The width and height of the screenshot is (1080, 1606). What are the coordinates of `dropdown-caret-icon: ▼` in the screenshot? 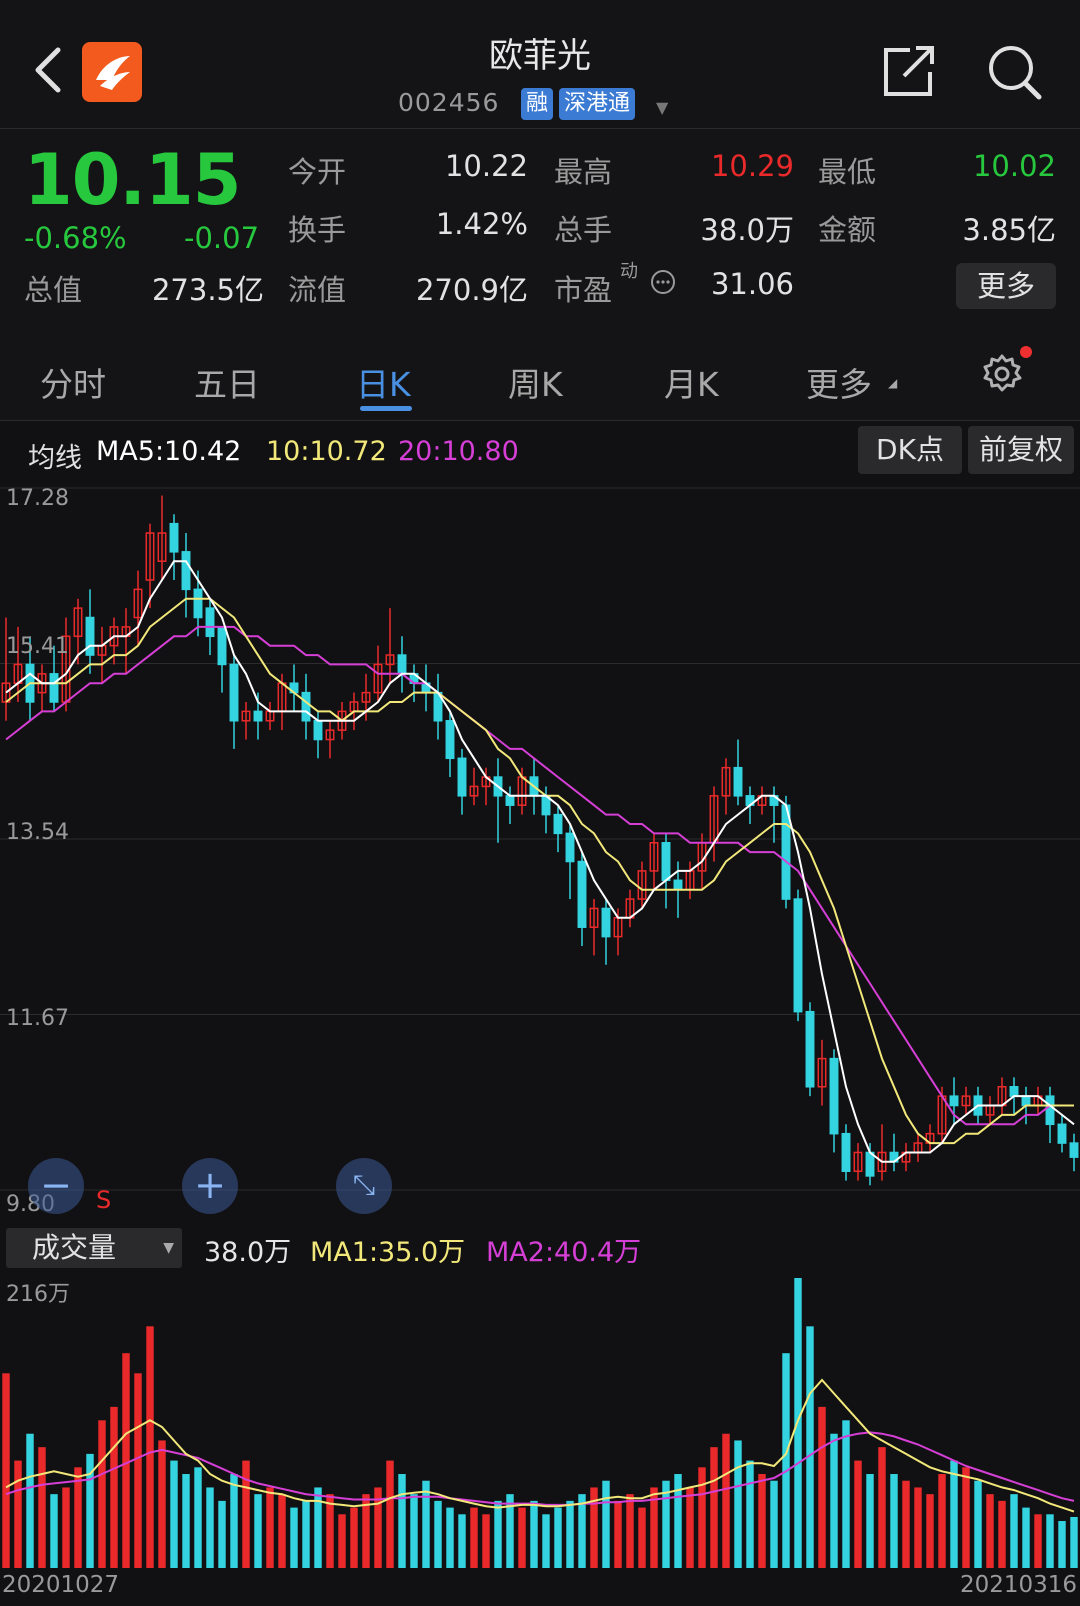 It's located at (662, 107).